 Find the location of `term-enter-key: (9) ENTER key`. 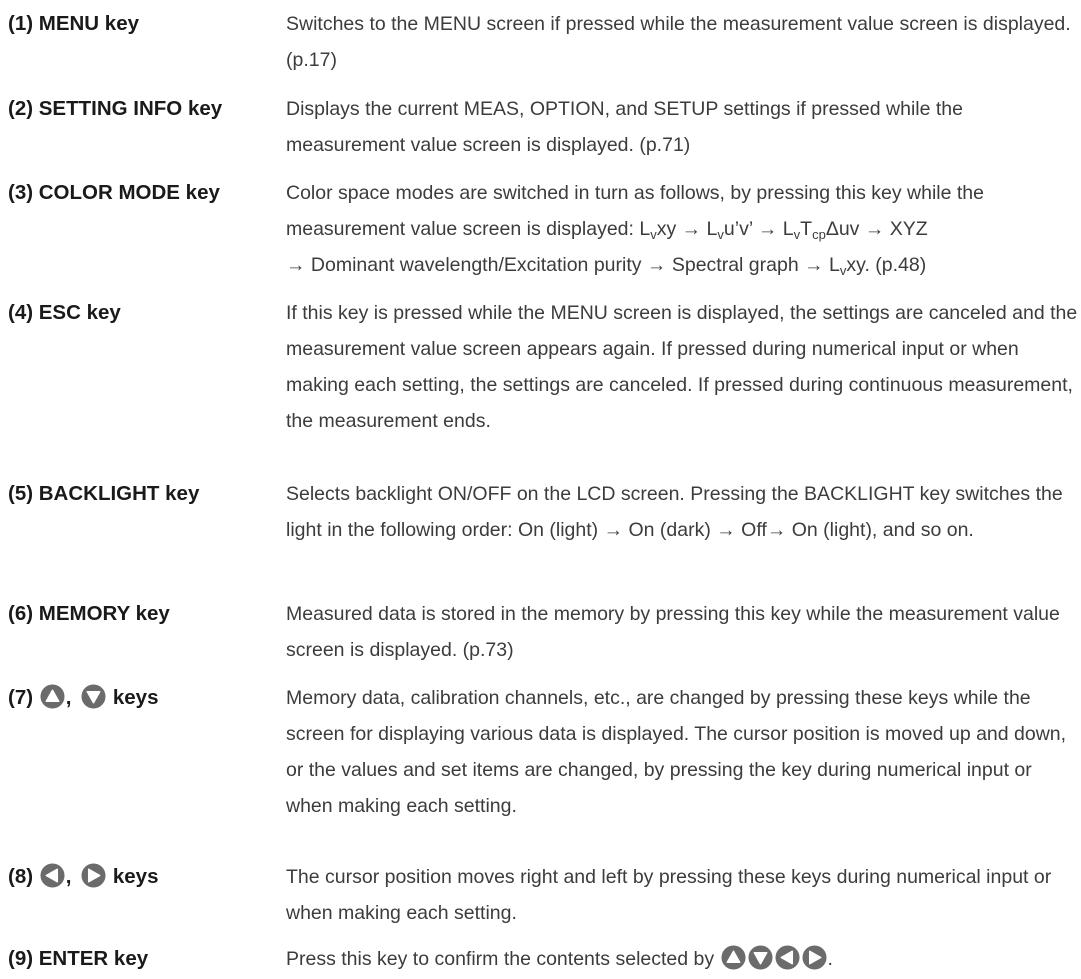

term-enter-key: (9) ENTER key is located at coordinates (78, 958).